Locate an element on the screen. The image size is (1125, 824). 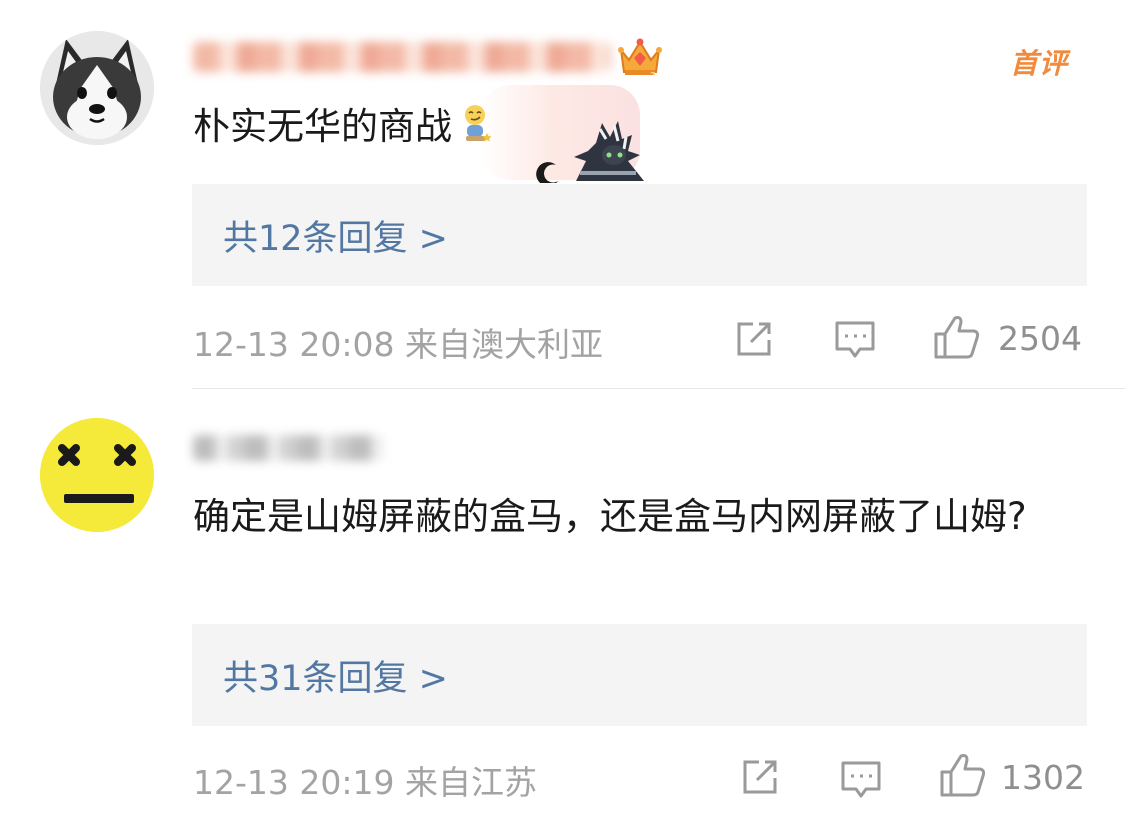
like-count: 2504 is located at coordinates (1040, 338).